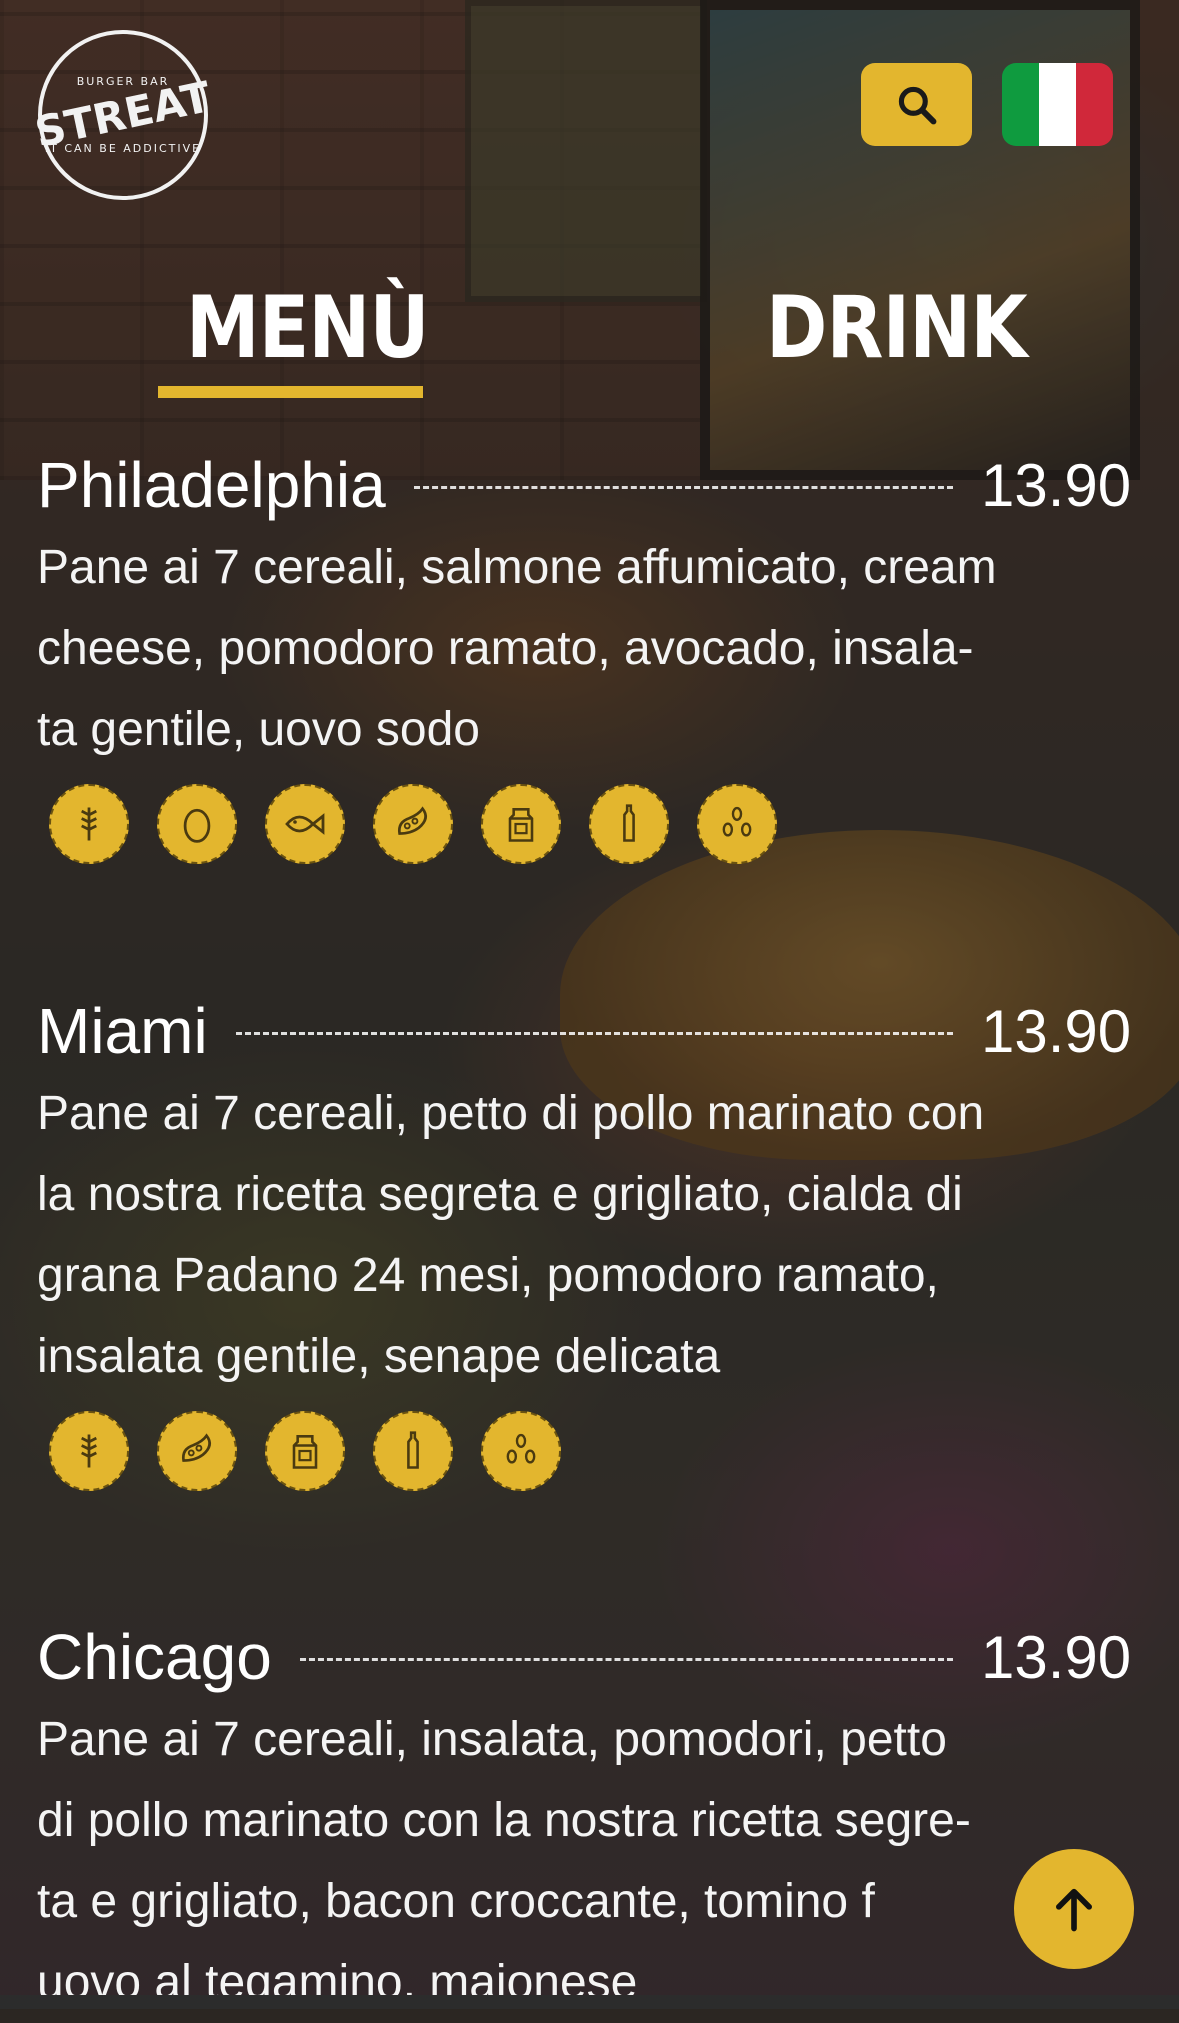 This screenshot has width=1179, height=2023. Describe the element at coordinates (122, 1031) in the screenshot. I see `item-name: Miami` at that location.